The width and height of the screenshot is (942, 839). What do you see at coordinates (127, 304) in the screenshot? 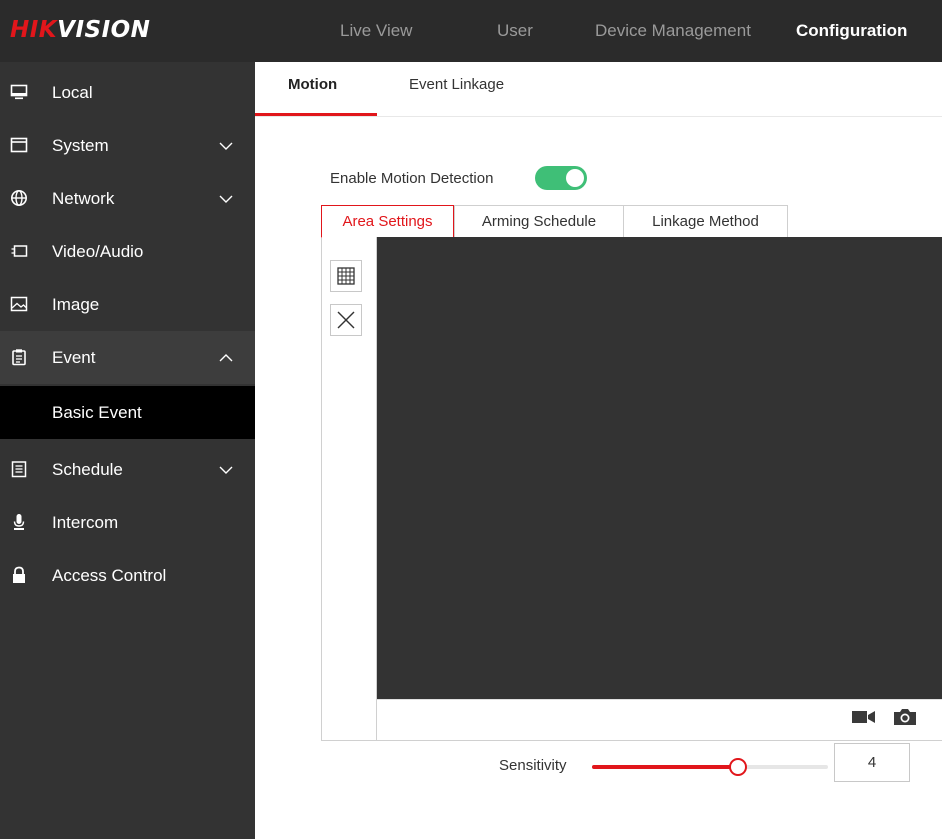
I see `sidebar-item-image: Image` at bounding box center [127, 304].